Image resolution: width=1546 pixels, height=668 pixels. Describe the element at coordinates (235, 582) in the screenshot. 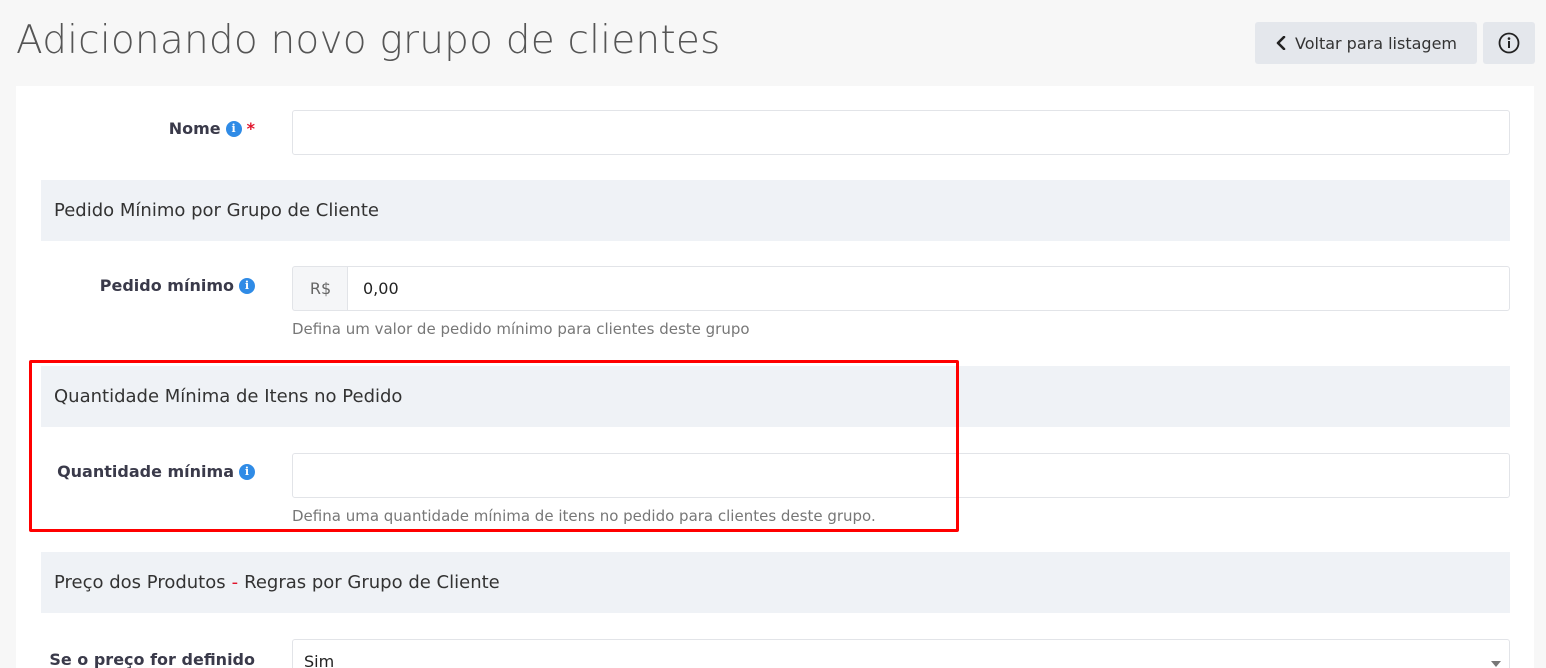

I see `section-prices-dash: -` at that location.